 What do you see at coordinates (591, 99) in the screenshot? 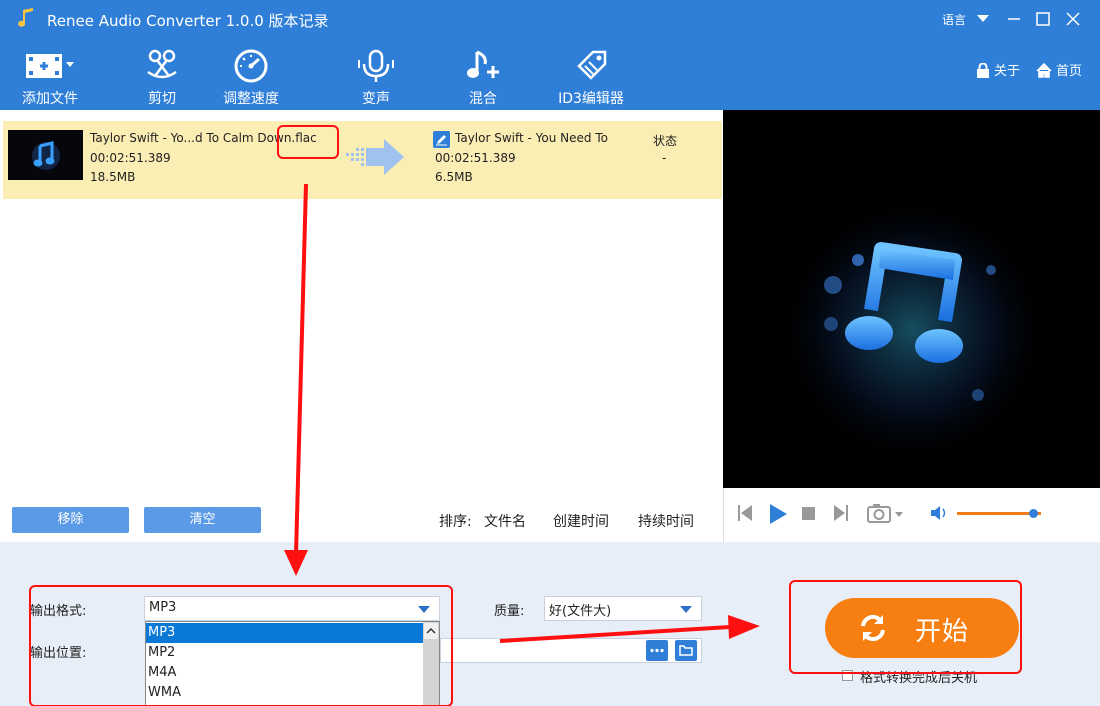
I see `id3-editor-label: ID3编辑器` at bounding box center [591, 99].